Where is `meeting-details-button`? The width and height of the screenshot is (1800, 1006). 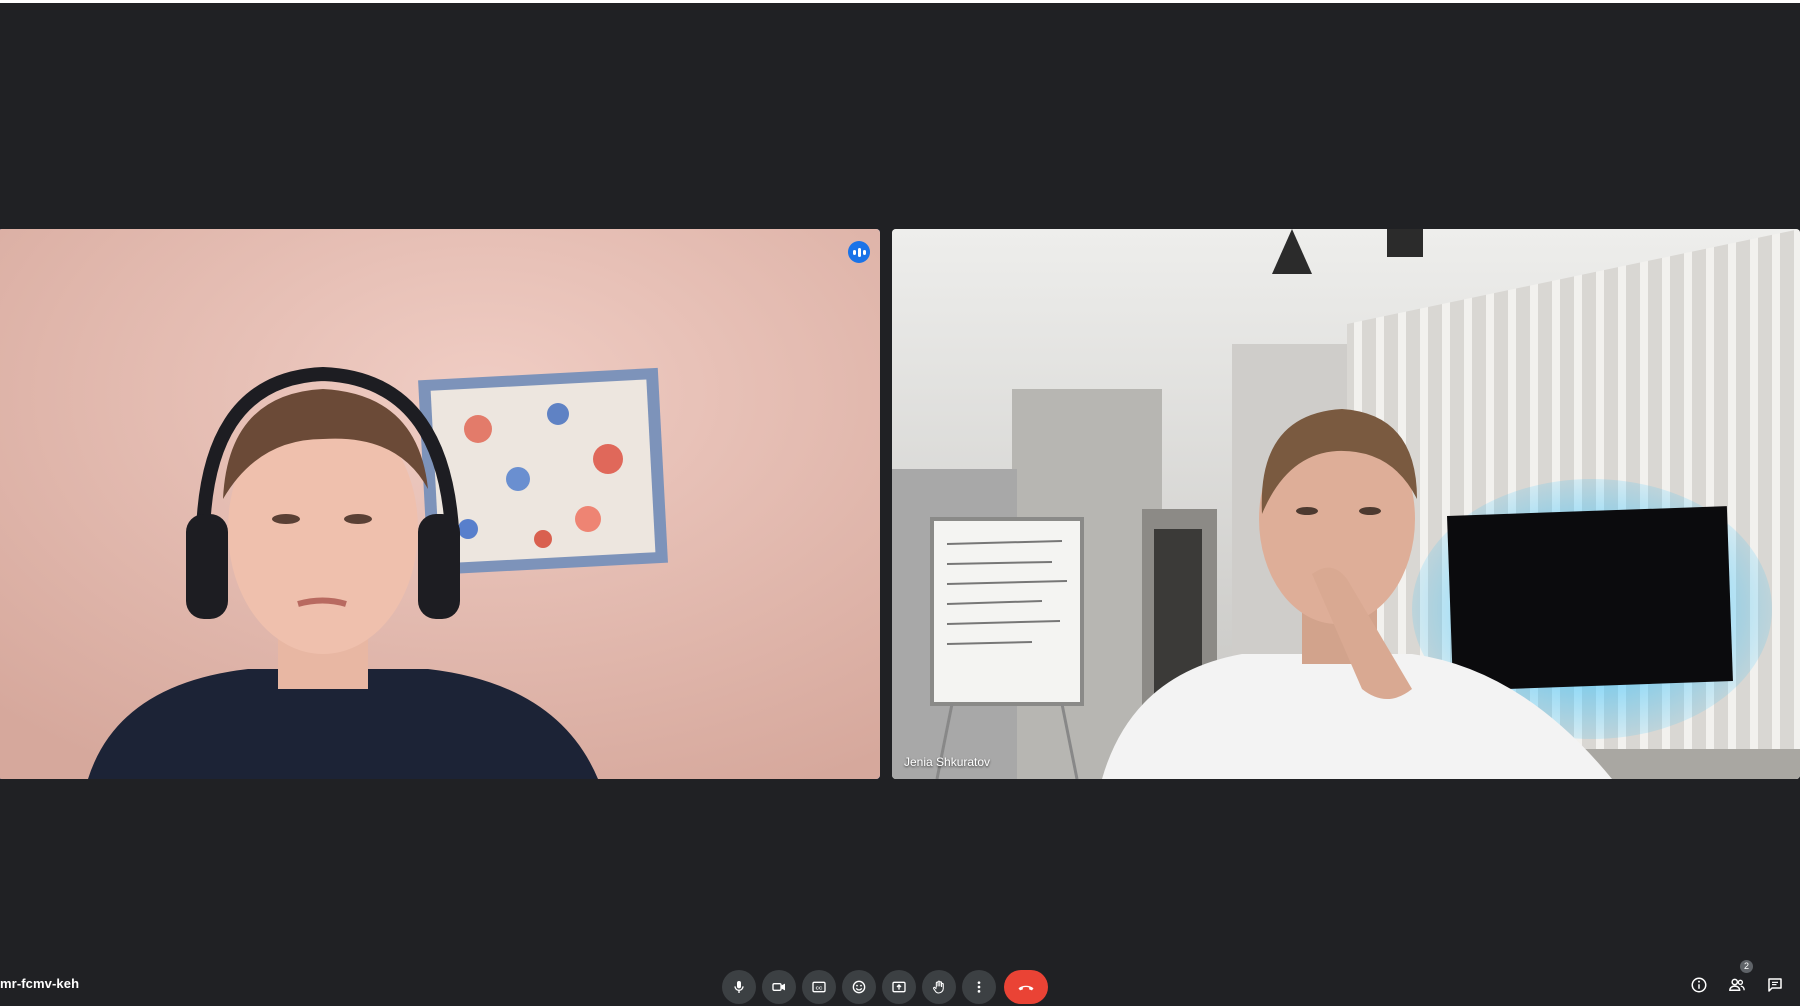 meeting-details-button is located at coordinates (1699, 985).